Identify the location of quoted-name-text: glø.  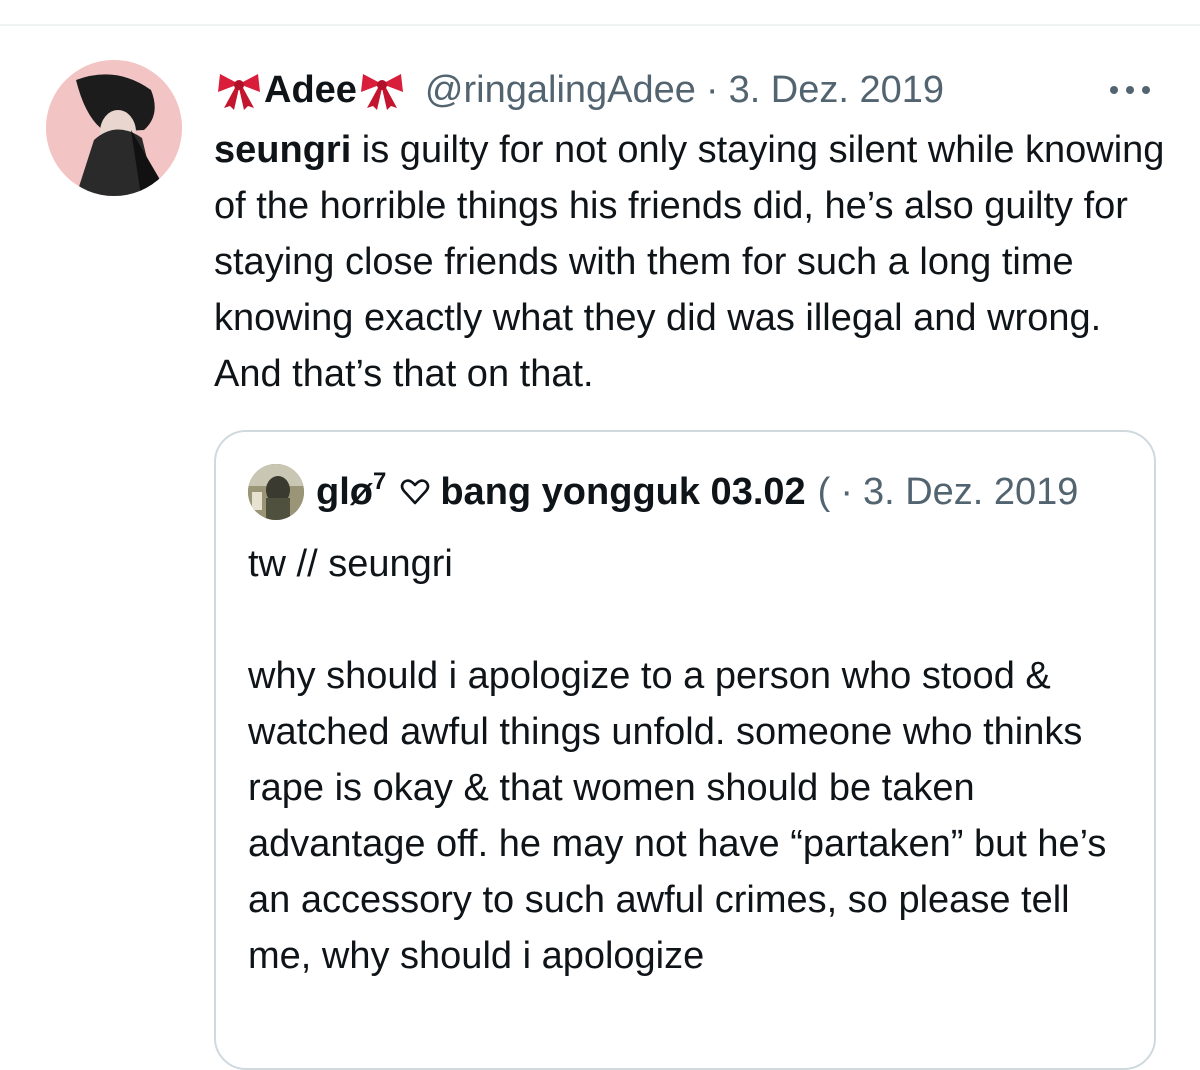
(344, 491).